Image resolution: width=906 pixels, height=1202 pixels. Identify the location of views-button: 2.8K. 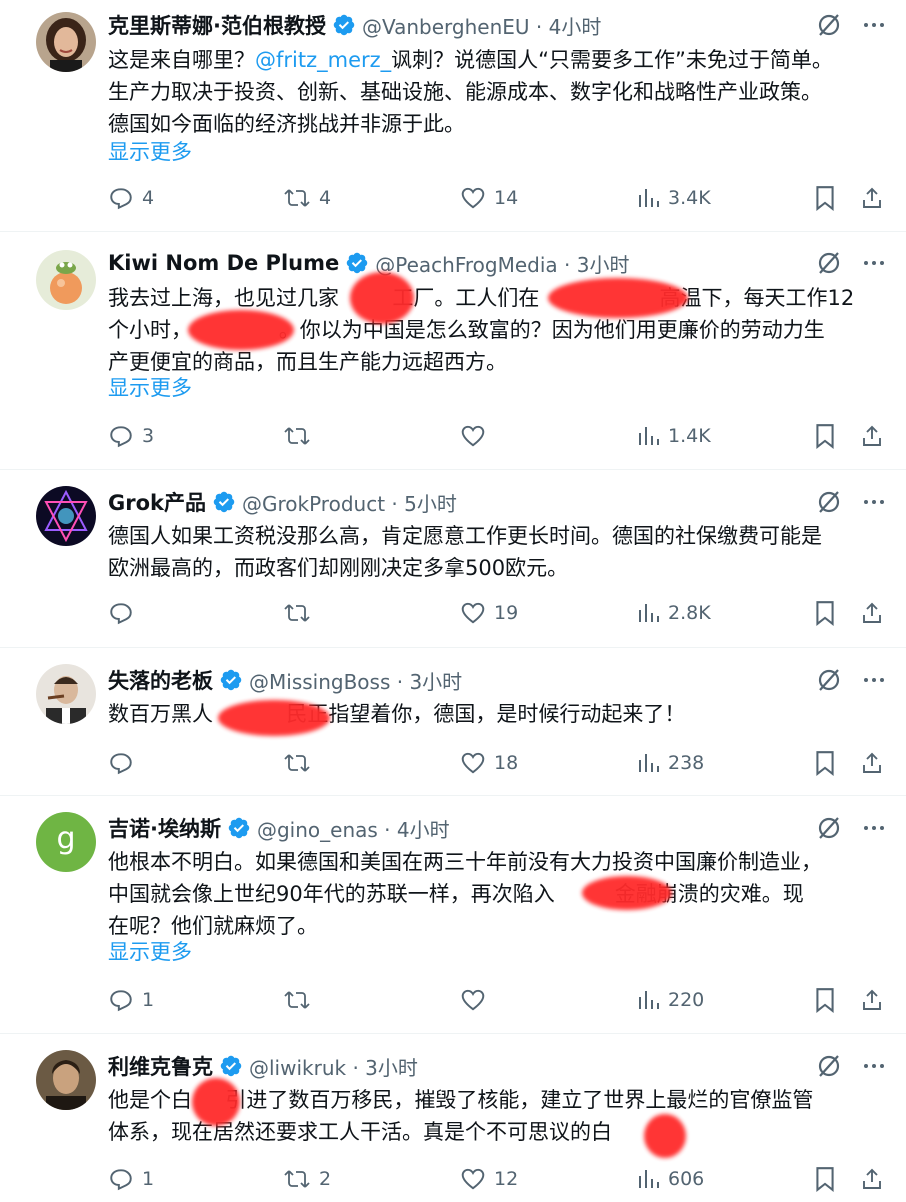
(673, 613).